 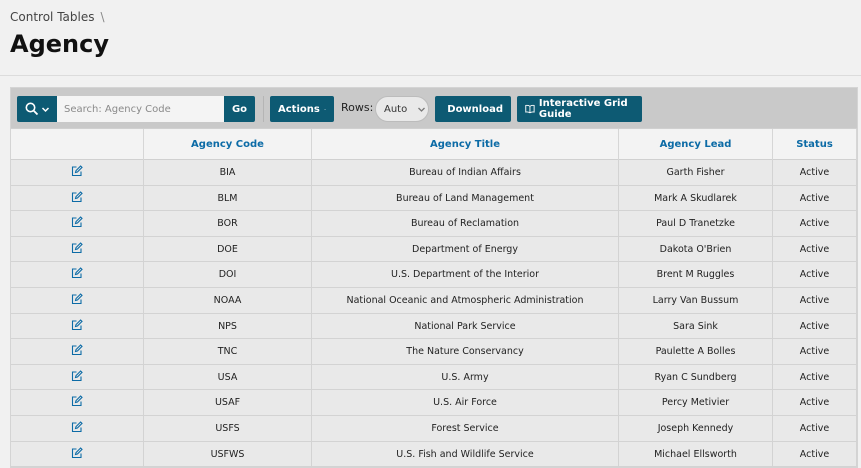 I want to click on search-input, so click(x=140, y=109).